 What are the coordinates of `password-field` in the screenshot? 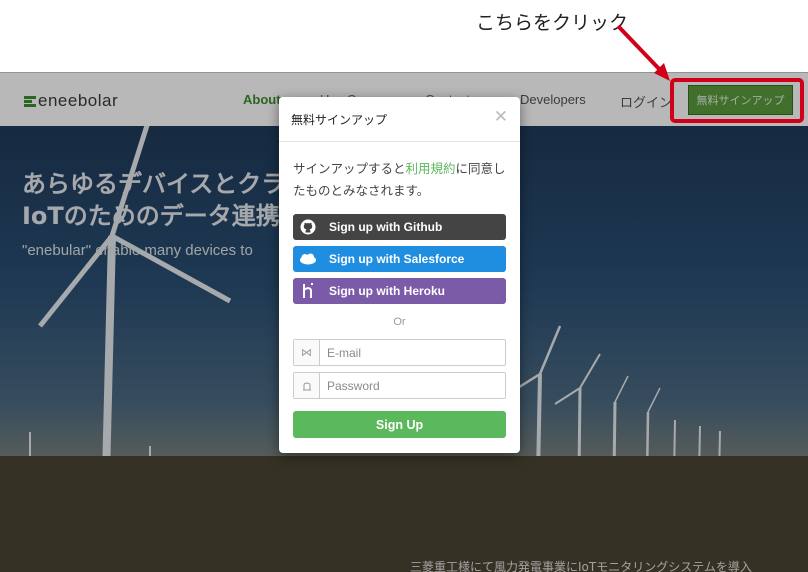 It's located at (399, 385).